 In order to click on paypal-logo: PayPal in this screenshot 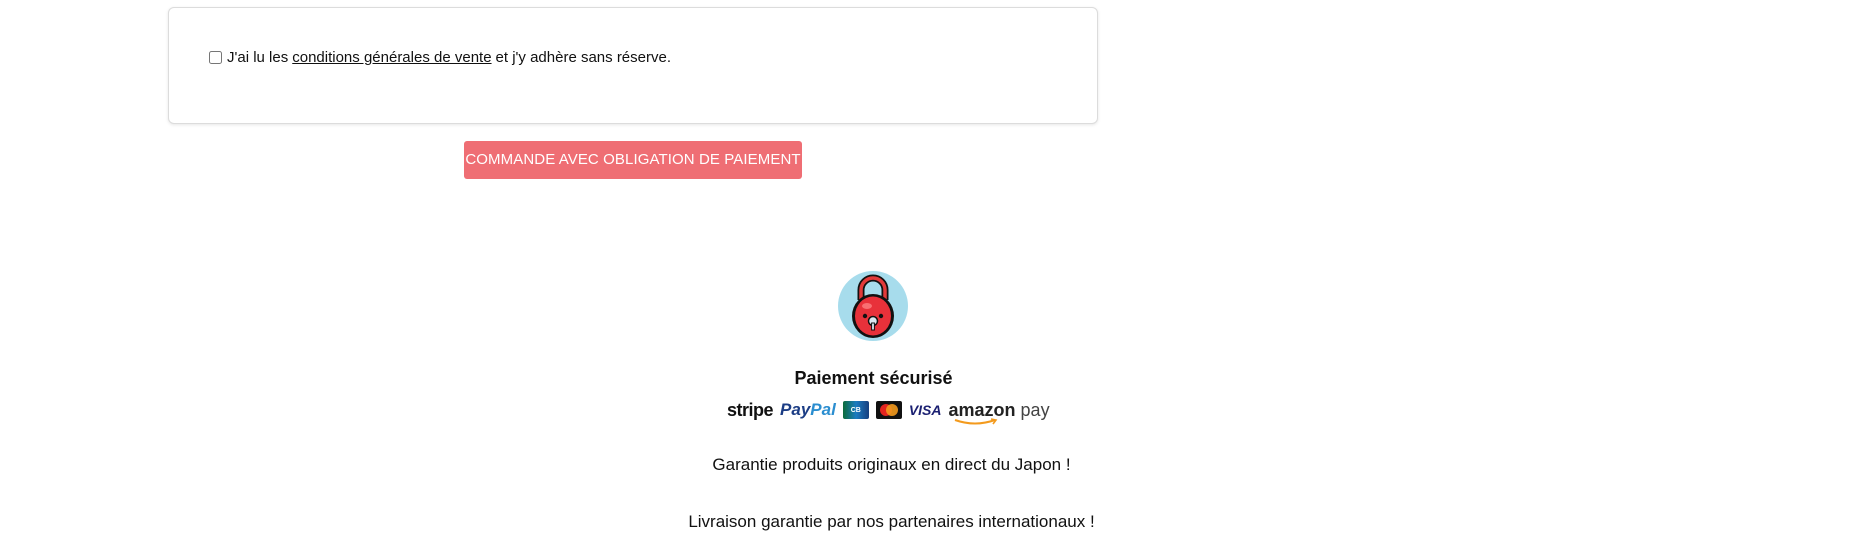, I will do `click(808, 410)`.